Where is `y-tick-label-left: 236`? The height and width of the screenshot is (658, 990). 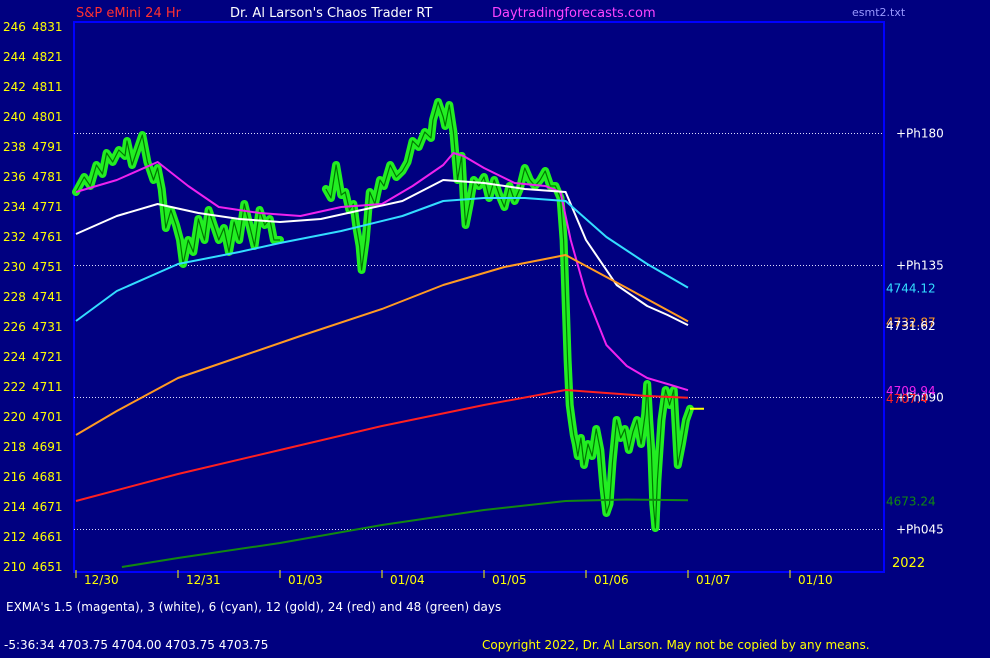 y-tick-label-left: 236 is located at coordinates (14, 177).